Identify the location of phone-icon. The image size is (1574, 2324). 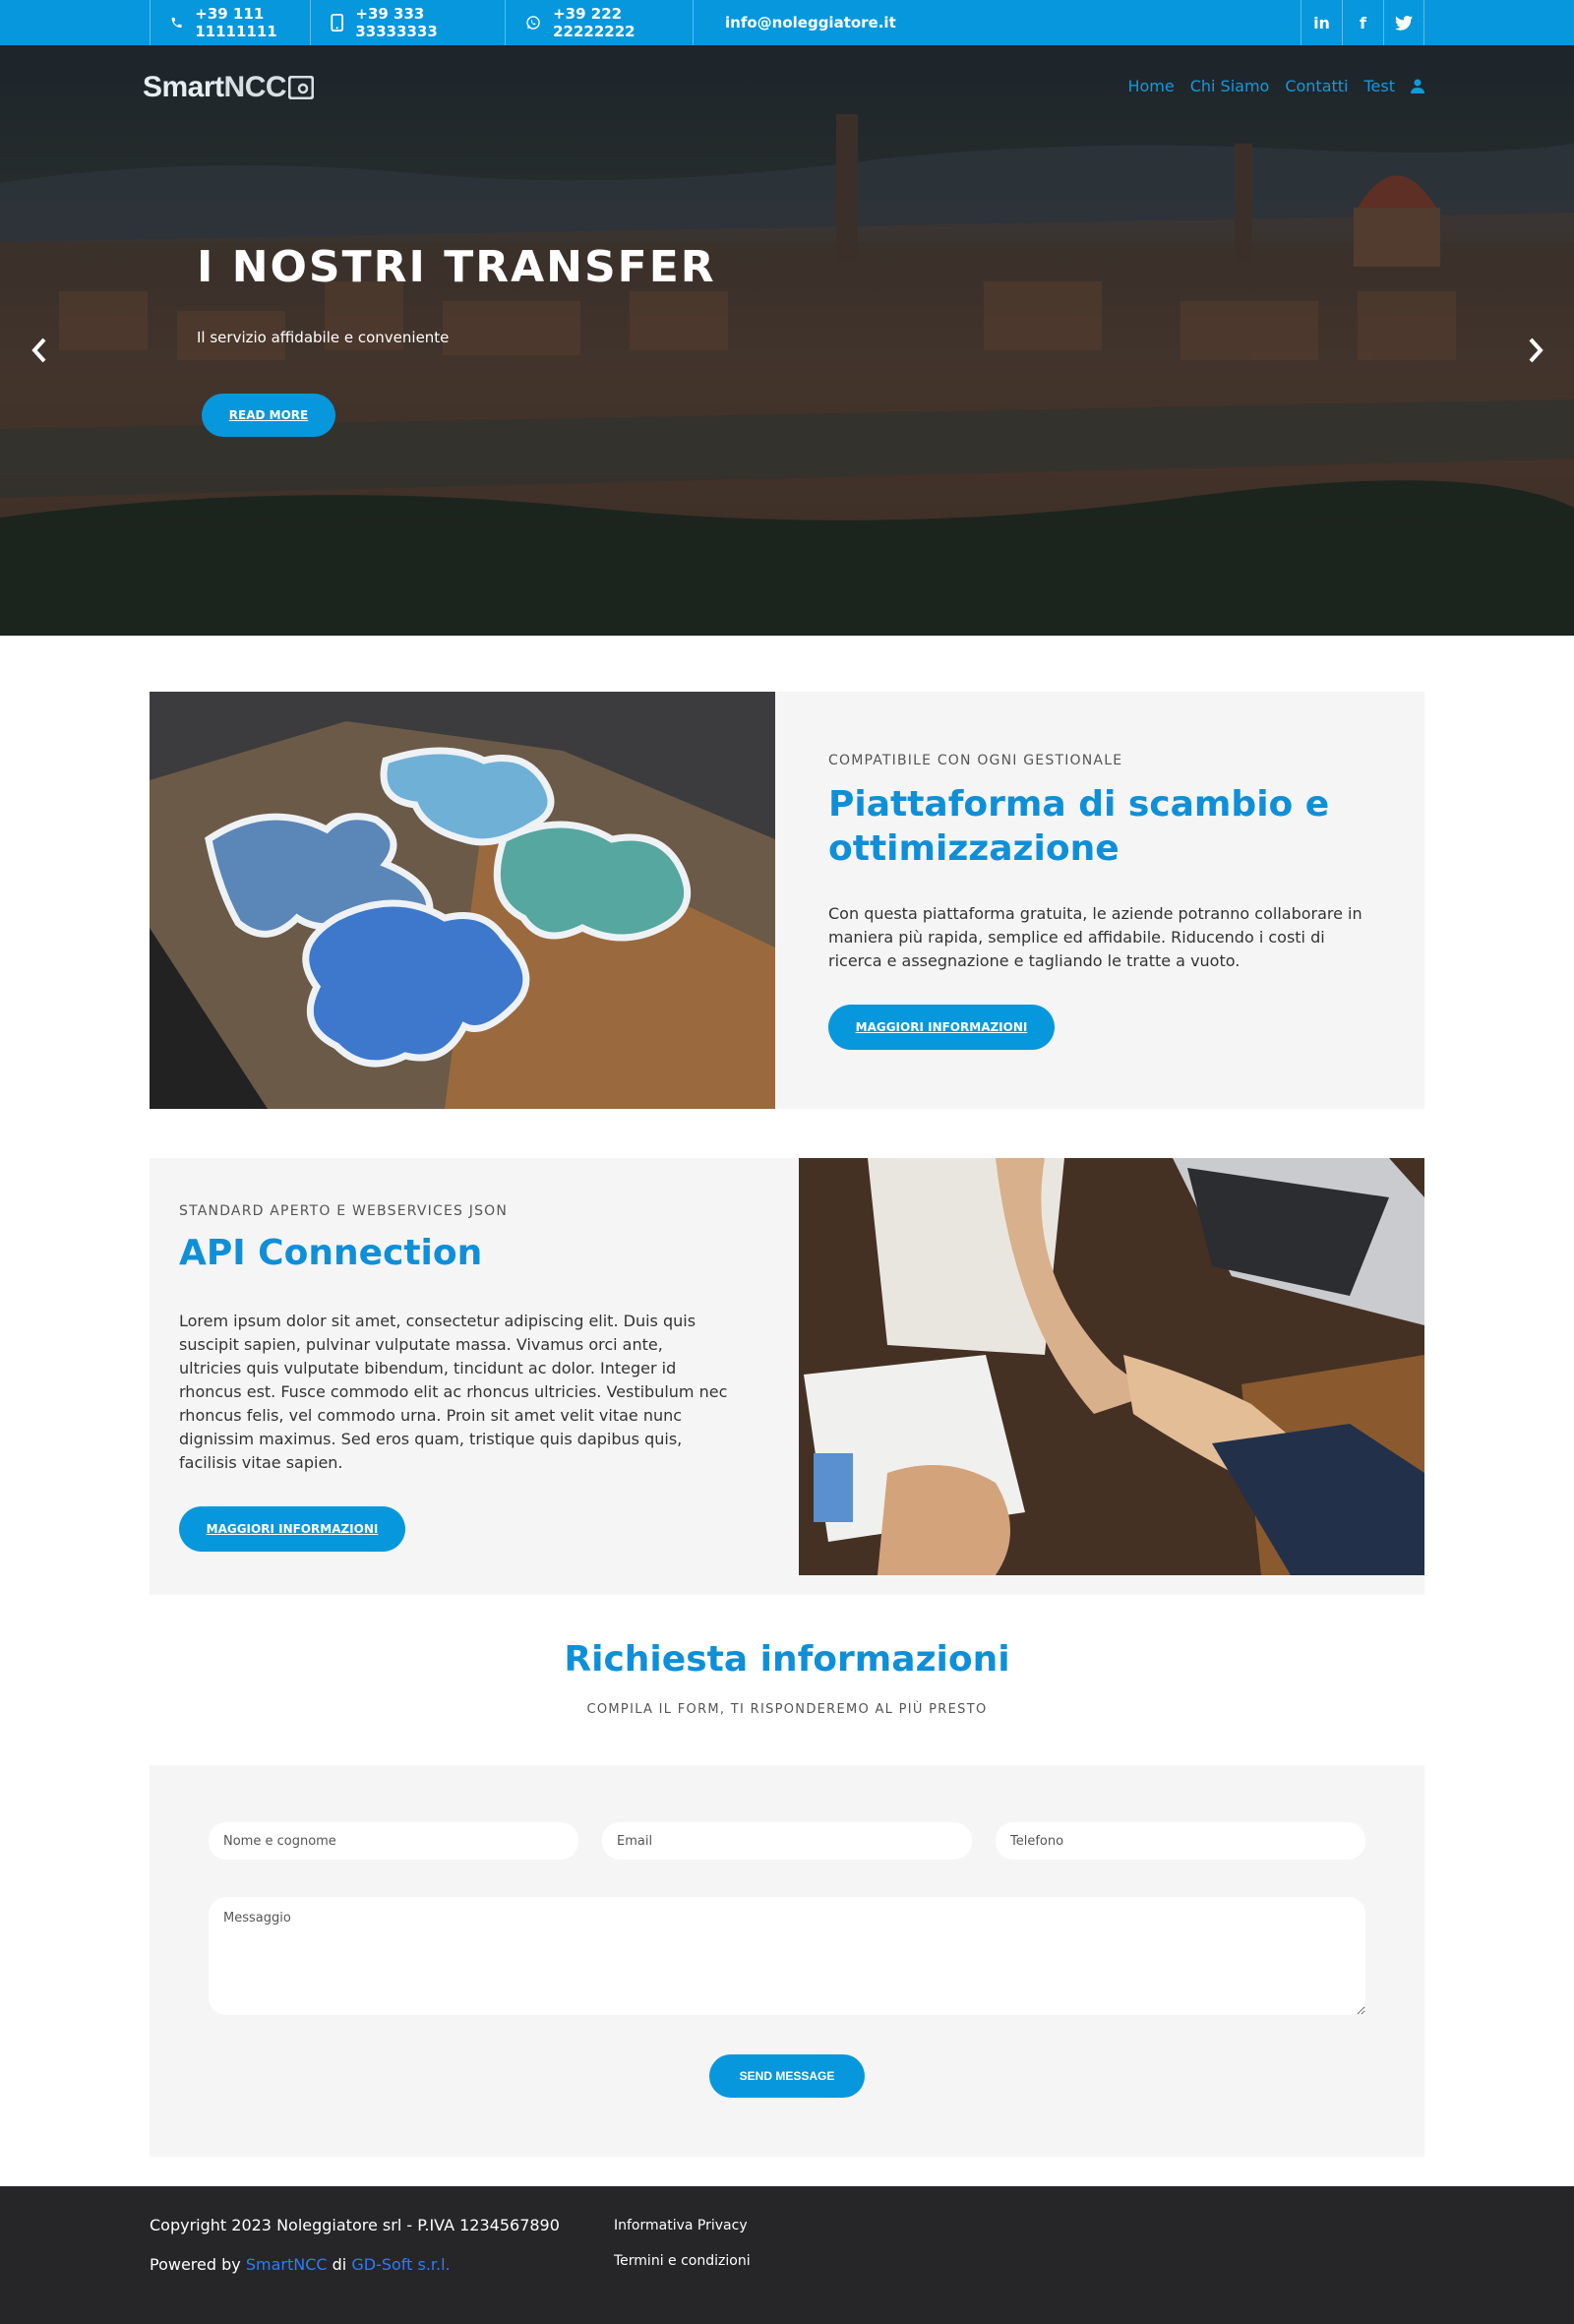
(177, 23).